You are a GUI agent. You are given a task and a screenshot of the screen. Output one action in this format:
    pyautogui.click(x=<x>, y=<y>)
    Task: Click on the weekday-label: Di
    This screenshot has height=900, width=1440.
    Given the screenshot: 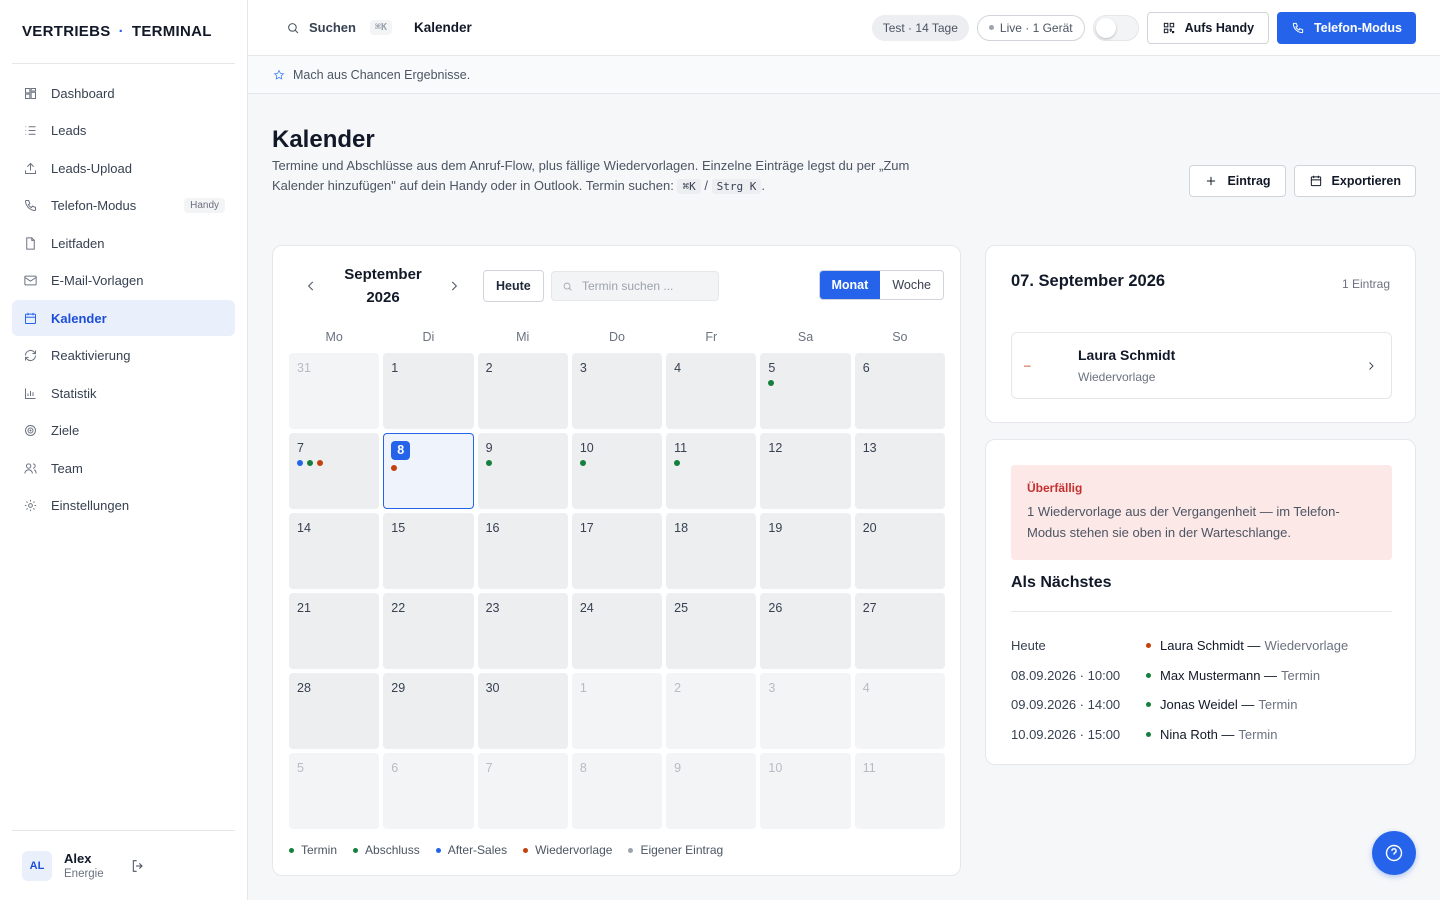 What is the action you would take?
    pyautogui.click(x=428, y=337)
    